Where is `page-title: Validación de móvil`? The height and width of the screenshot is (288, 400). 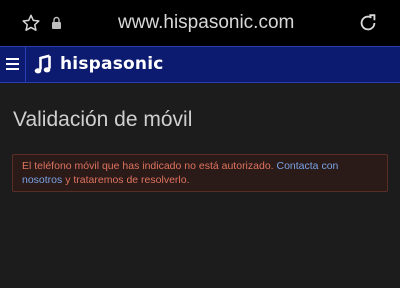 page-title: Validación de móvil is located at coordinates (103, 119).